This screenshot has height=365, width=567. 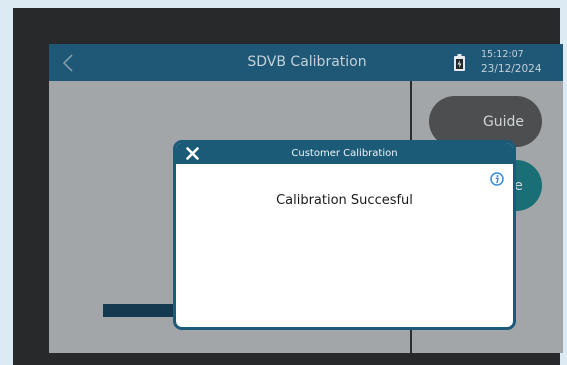 What do you see at coordinates (344, 200) in the screenshot?
I see `dialog-message: Calibration Succesful` at bounding box center [344, 200].